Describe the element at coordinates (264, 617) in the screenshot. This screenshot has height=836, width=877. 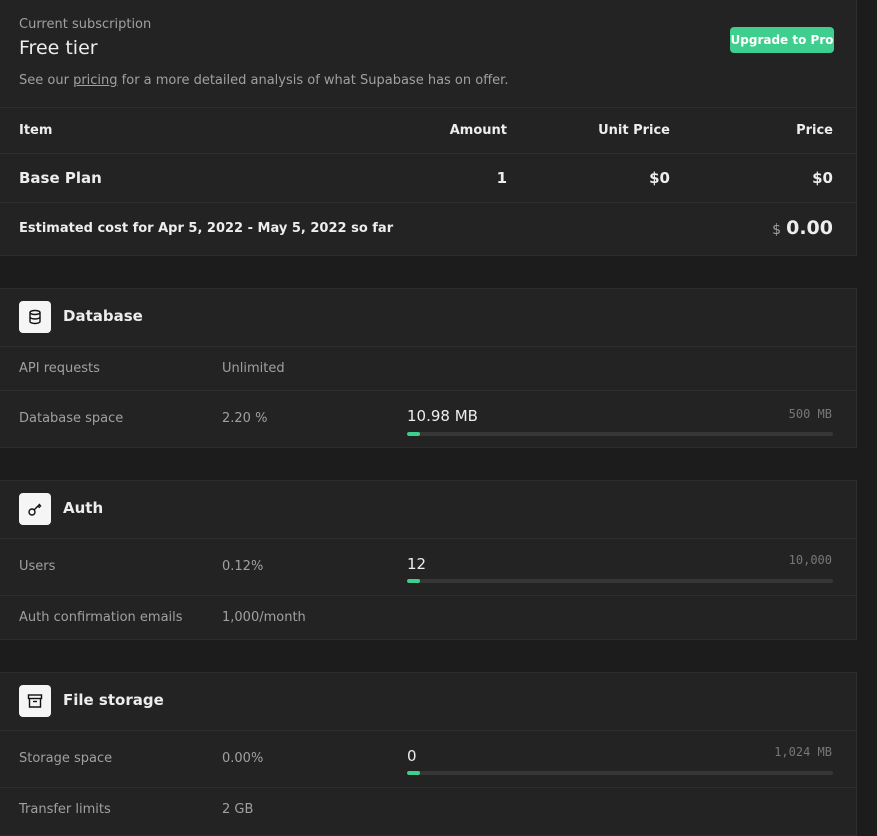
I see `auth-emails-value: 1,000/month` at that location.